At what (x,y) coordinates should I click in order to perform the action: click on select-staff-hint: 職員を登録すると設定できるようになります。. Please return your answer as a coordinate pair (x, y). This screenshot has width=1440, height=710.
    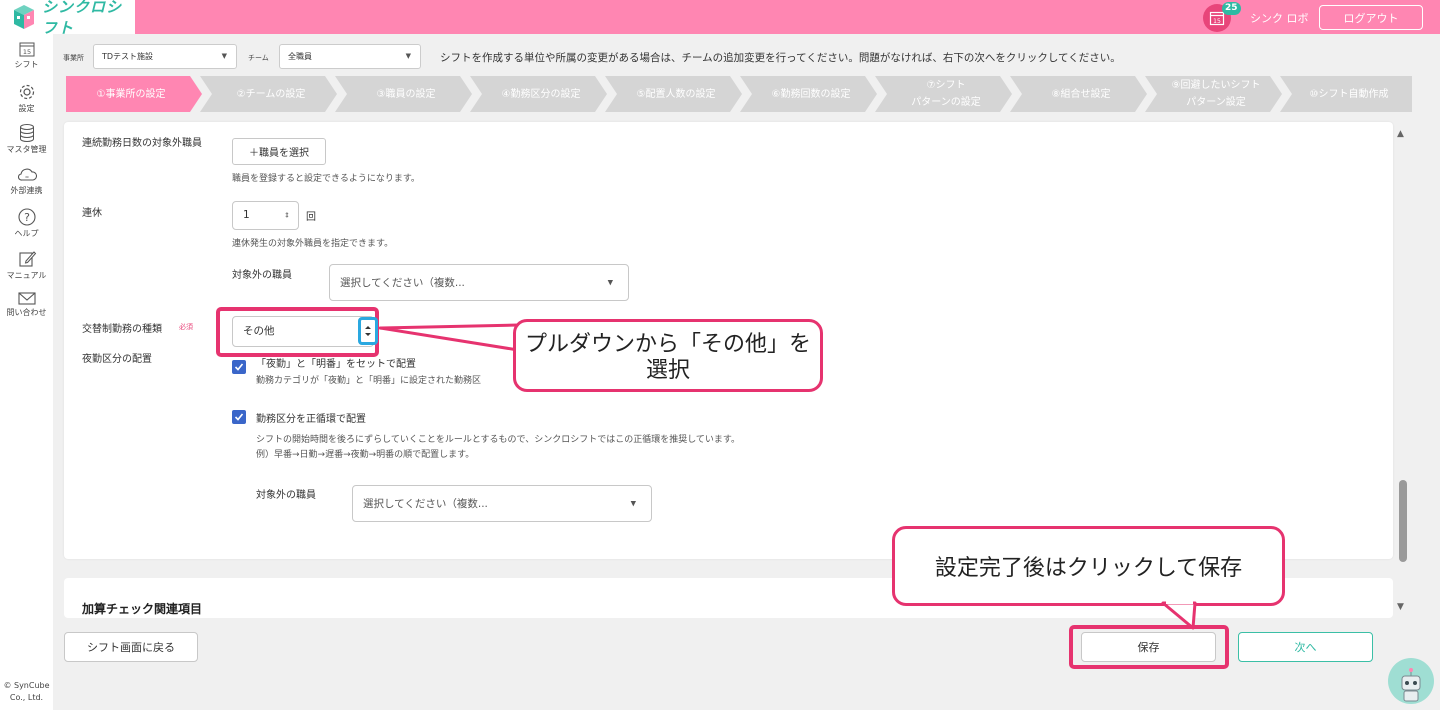
    Looking at the image, I should click on (326, 179).